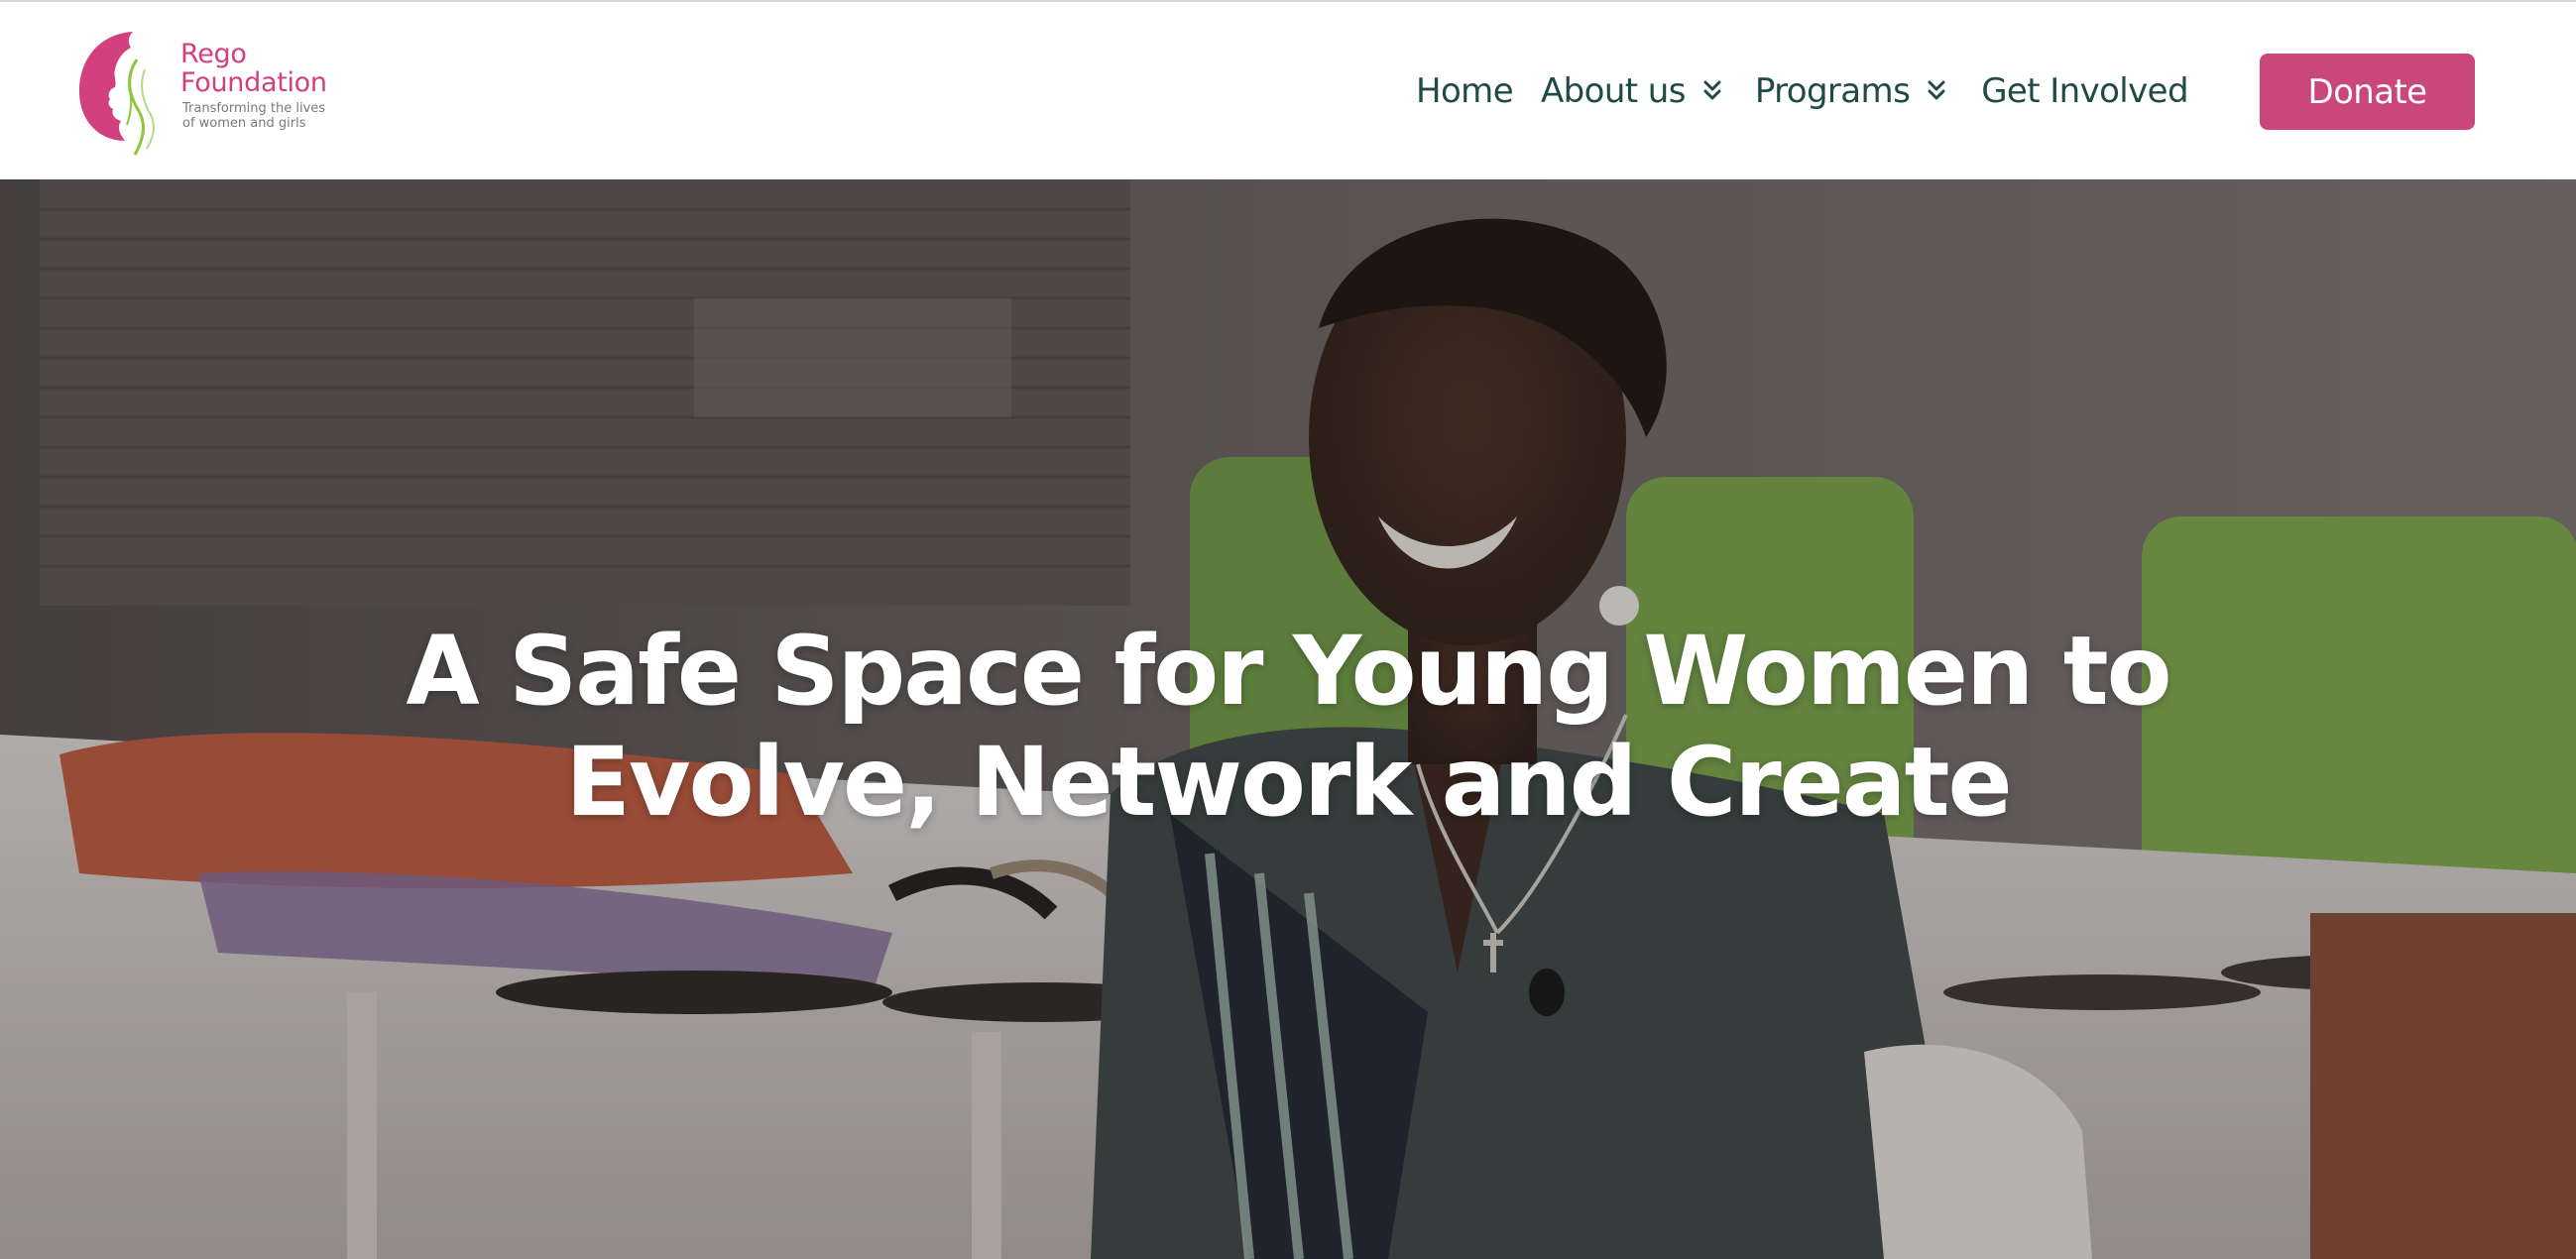  I want to click on nav-get-involved-label: Get Involved, so click(2084, 91).